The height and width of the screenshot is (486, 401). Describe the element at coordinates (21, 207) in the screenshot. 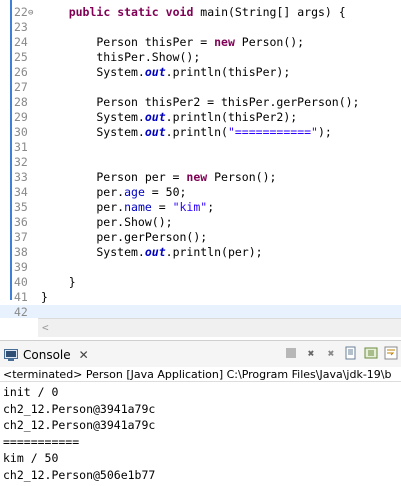

I see `line-number: 35` at that location.